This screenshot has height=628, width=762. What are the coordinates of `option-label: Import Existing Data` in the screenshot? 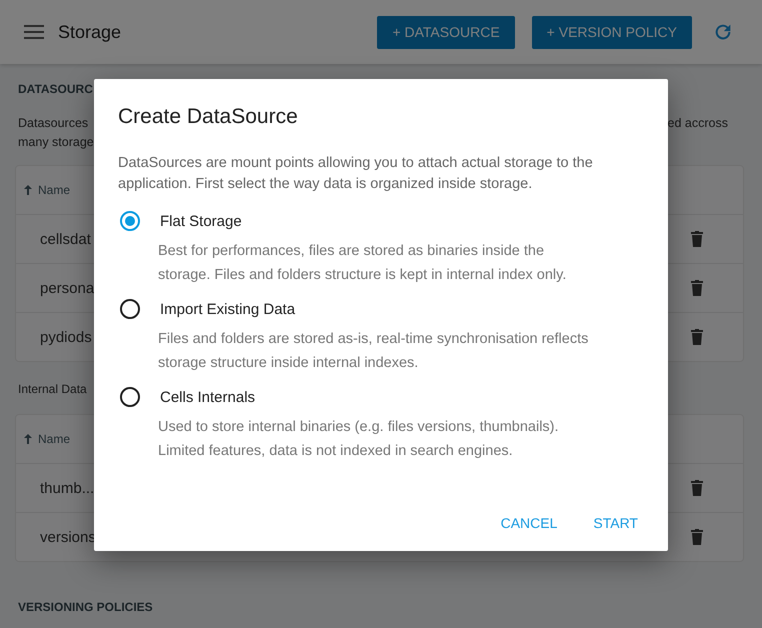 It's located at (228, 309).